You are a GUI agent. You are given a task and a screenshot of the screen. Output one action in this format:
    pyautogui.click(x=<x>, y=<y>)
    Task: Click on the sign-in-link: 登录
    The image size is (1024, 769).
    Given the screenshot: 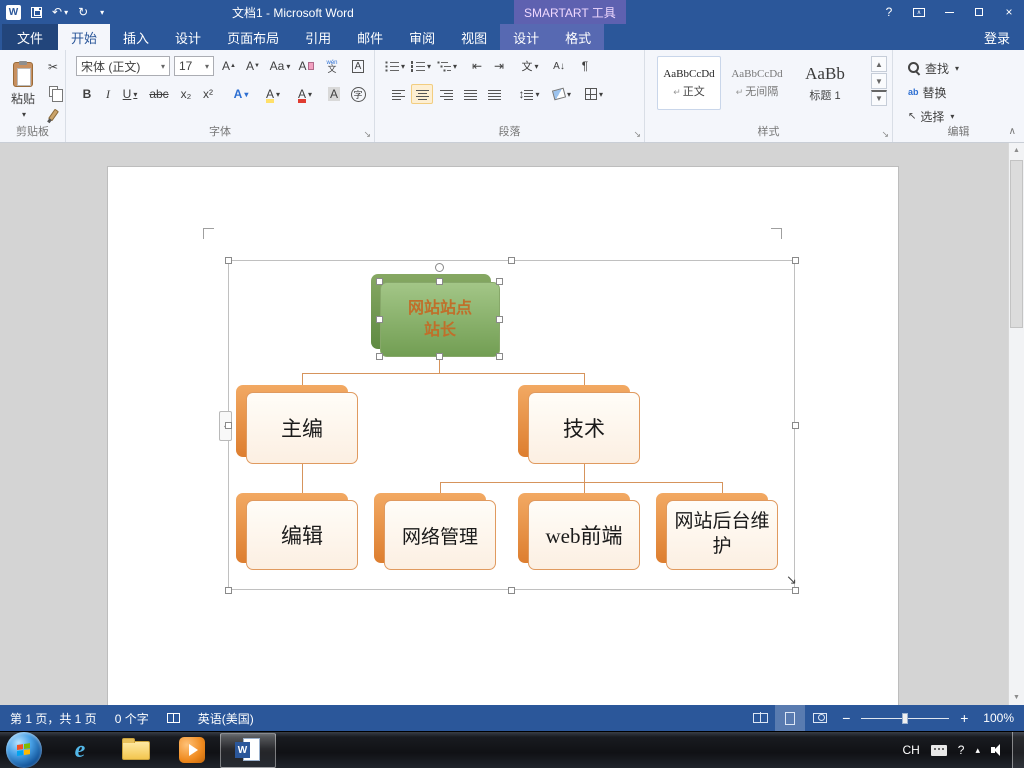 What is the action you would take?
    pyautogui.click(x=997, y=37)
    